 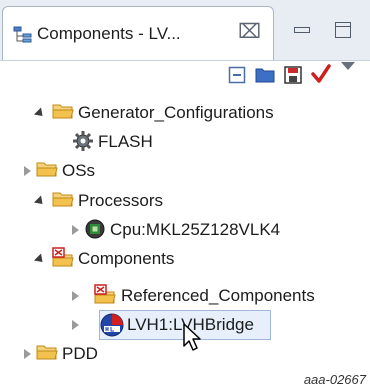 What do you see at coordinates (218, 295) in the screenshot?
I see `tree-item-label: Referenced_Components` at bounding box center [218, 295].